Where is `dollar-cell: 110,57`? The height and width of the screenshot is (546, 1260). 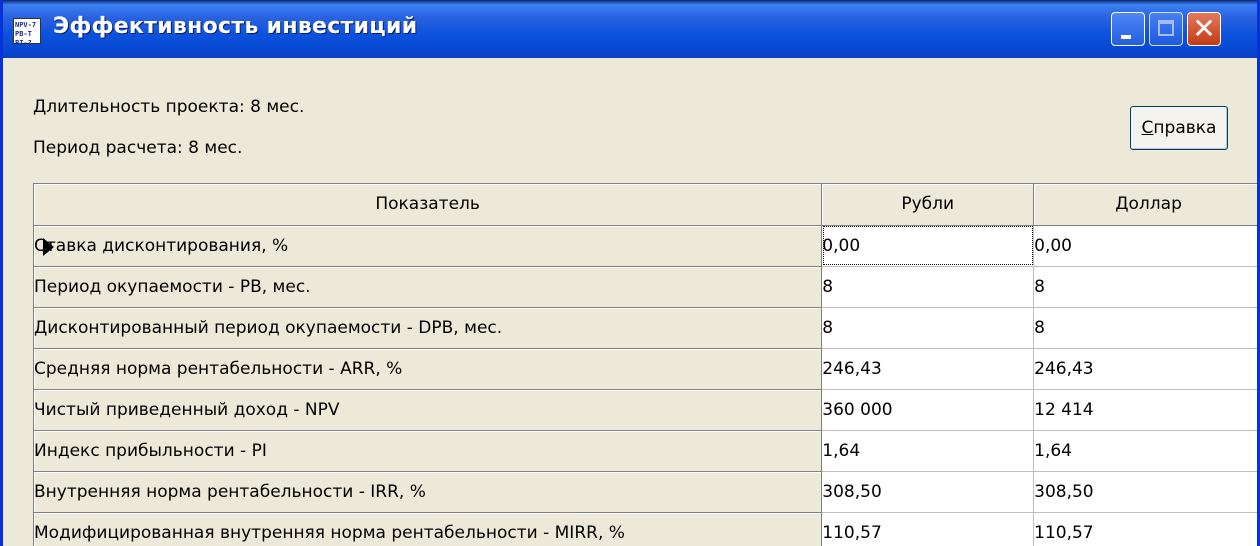 dollar-cell: 110,57 is located at coordinates (1145, 529).